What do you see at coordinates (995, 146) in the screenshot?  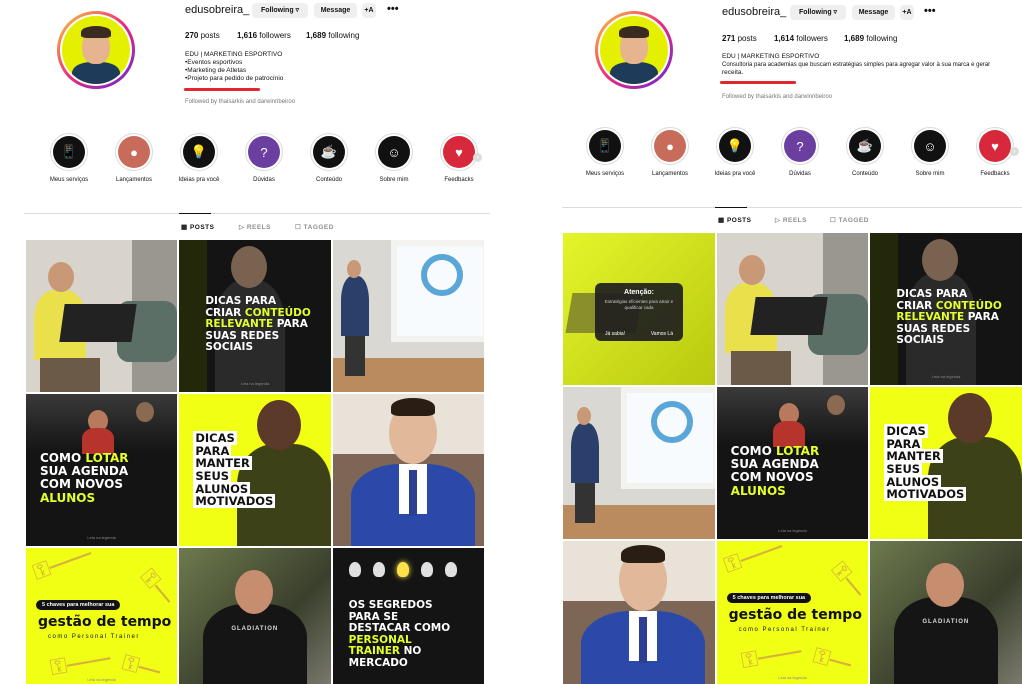 I see `heart-icon: ♥` at bounding box center [995, 146].